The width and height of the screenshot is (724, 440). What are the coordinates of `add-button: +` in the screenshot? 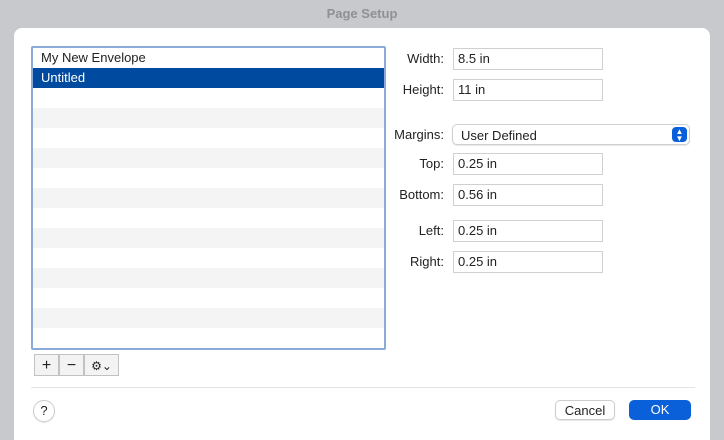 It's located at (46, 365).